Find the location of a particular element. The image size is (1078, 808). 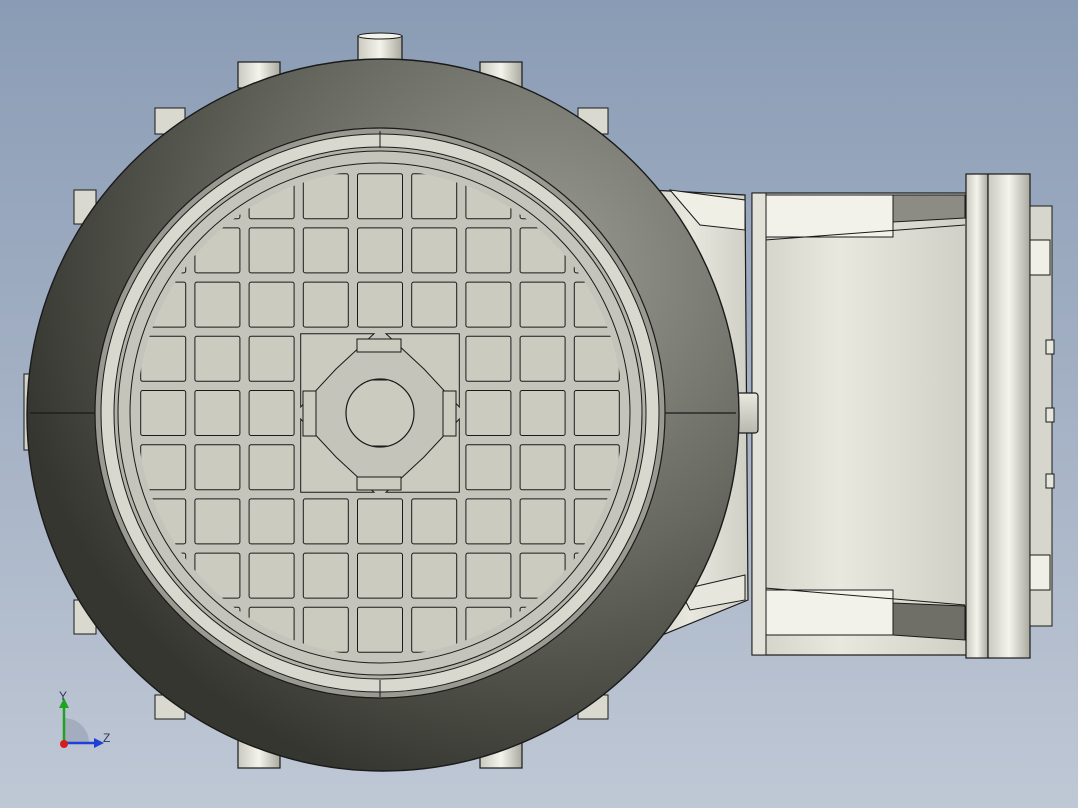

hub-bottom-slot is located at coordinates (379, 483).